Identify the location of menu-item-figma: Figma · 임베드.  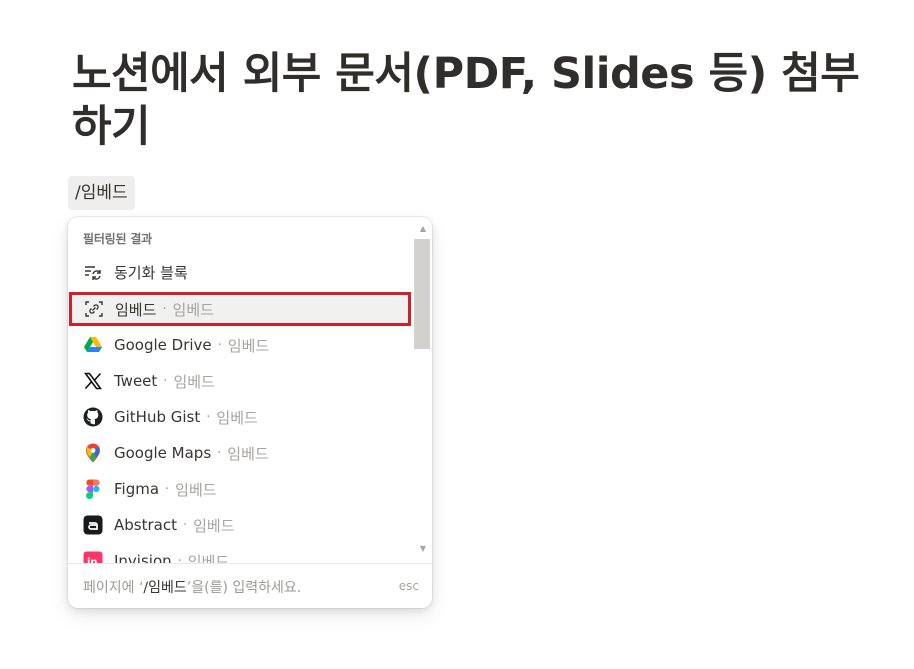
(241, 489).